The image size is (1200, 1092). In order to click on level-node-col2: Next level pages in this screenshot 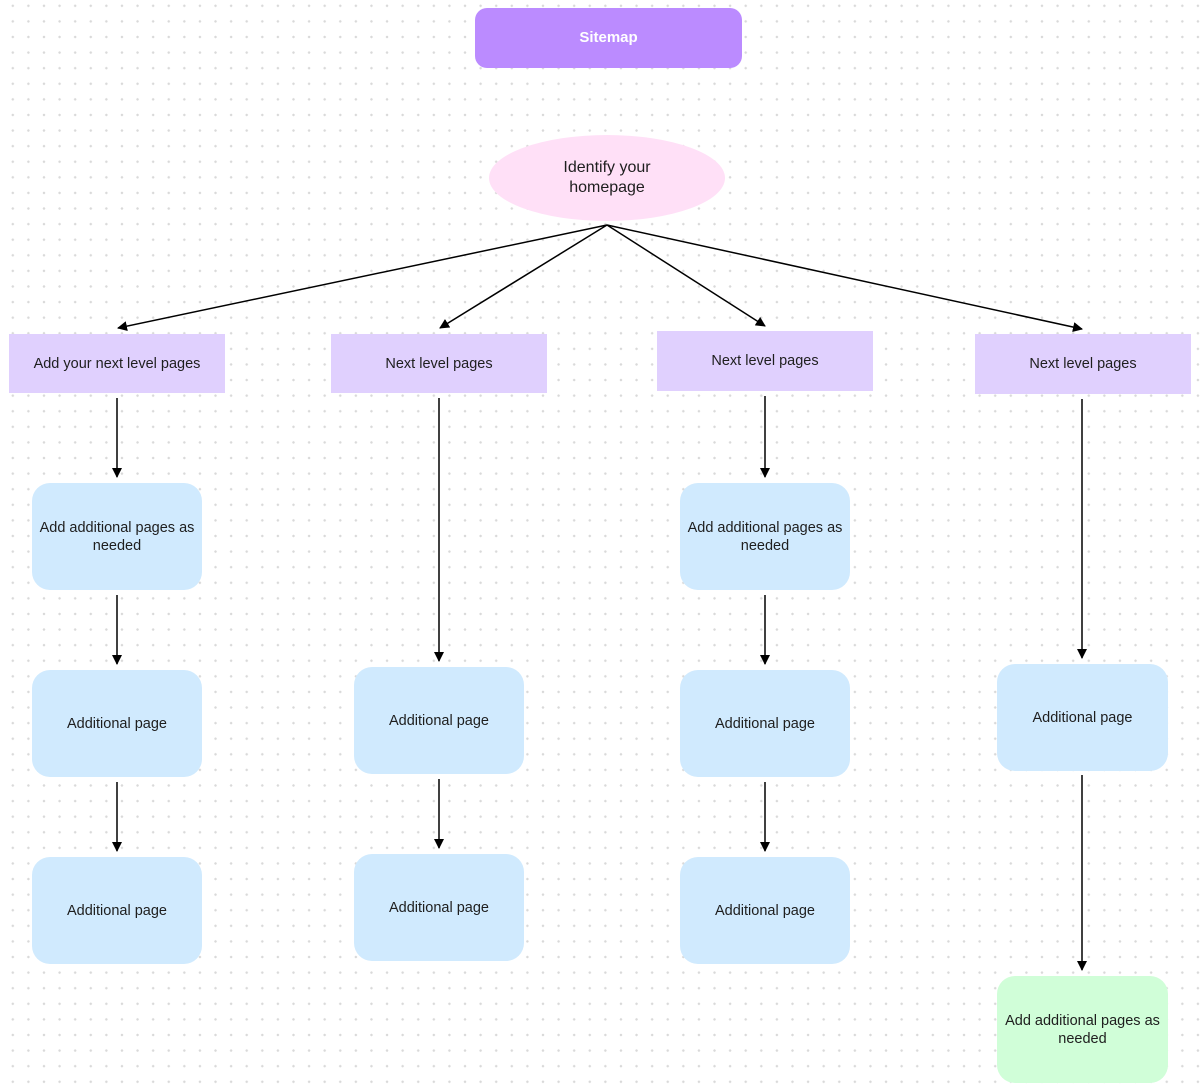, I will do `click(439, 363)`.